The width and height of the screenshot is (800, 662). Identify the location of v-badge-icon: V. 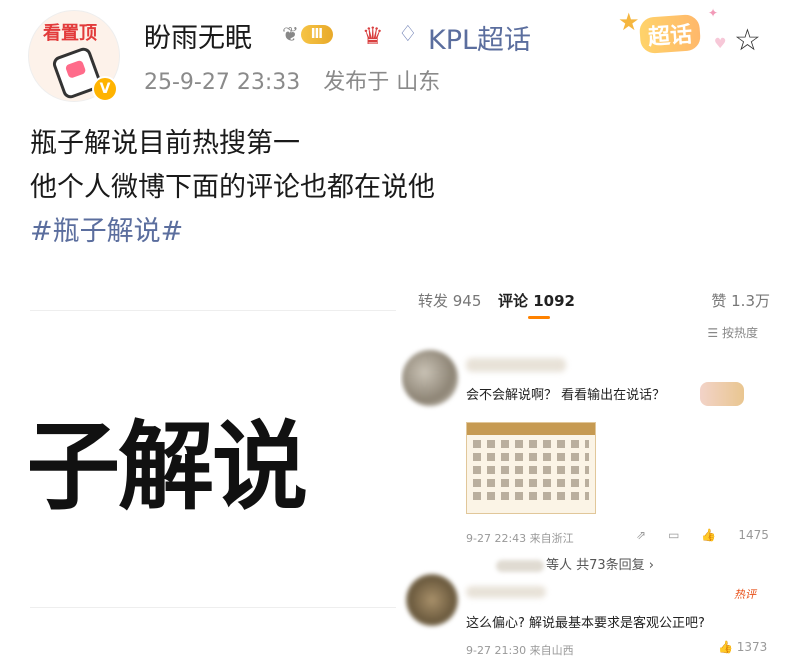
(105, 89).